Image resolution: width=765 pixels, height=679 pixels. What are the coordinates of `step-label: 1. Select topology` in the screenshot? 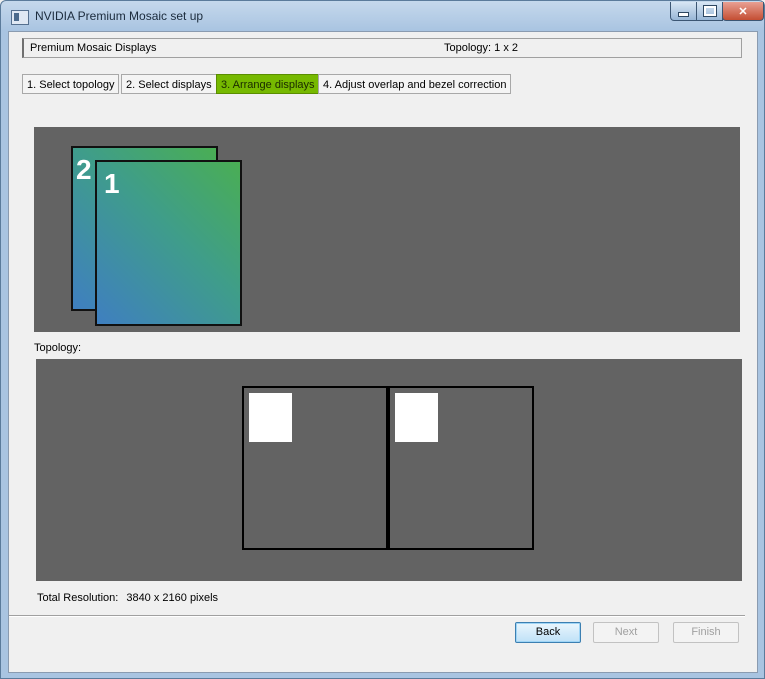 It's located at (71, 85).